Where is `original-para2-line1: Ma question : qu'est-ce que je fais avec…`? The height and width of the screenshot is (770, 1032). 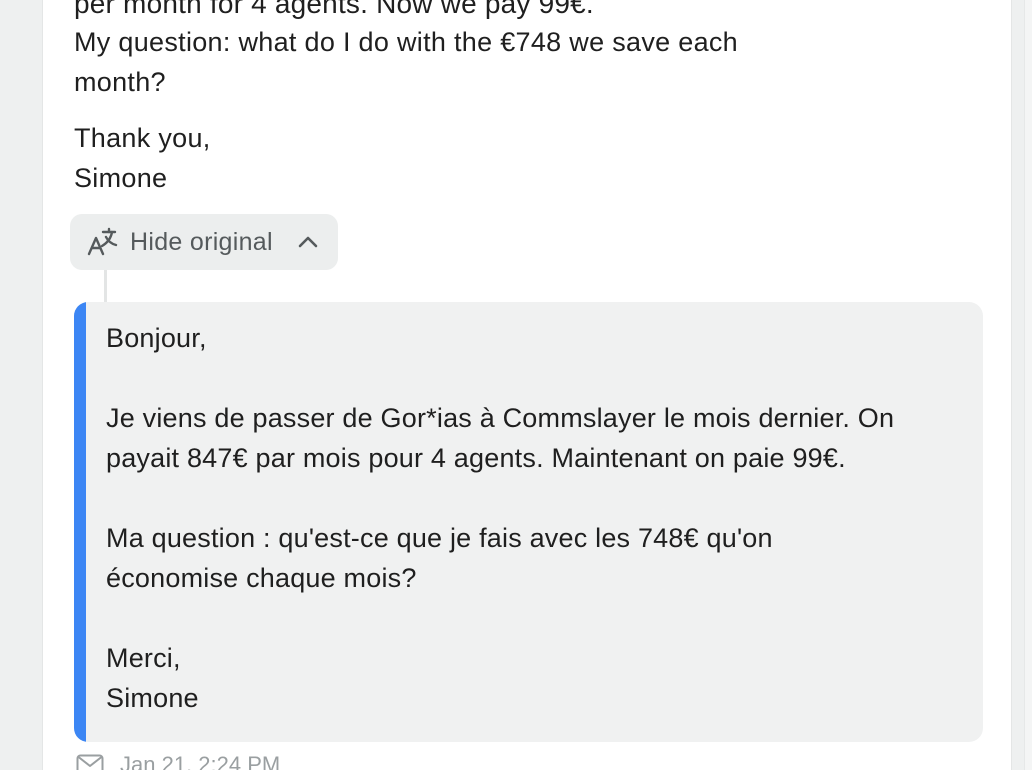 original-para2-line1: Ma question : qu'est-ce que je fais avec… is located at coordinates (439, 538).